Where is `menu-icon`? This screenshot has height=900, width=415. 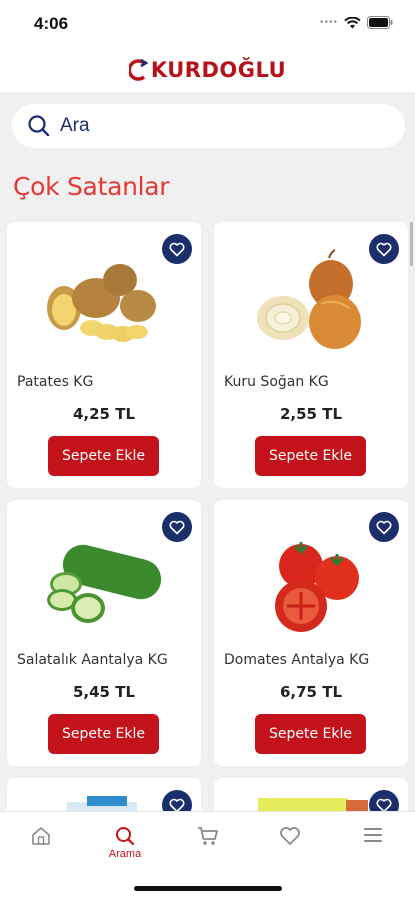
menu-icon is located at coordinates (373, 835).